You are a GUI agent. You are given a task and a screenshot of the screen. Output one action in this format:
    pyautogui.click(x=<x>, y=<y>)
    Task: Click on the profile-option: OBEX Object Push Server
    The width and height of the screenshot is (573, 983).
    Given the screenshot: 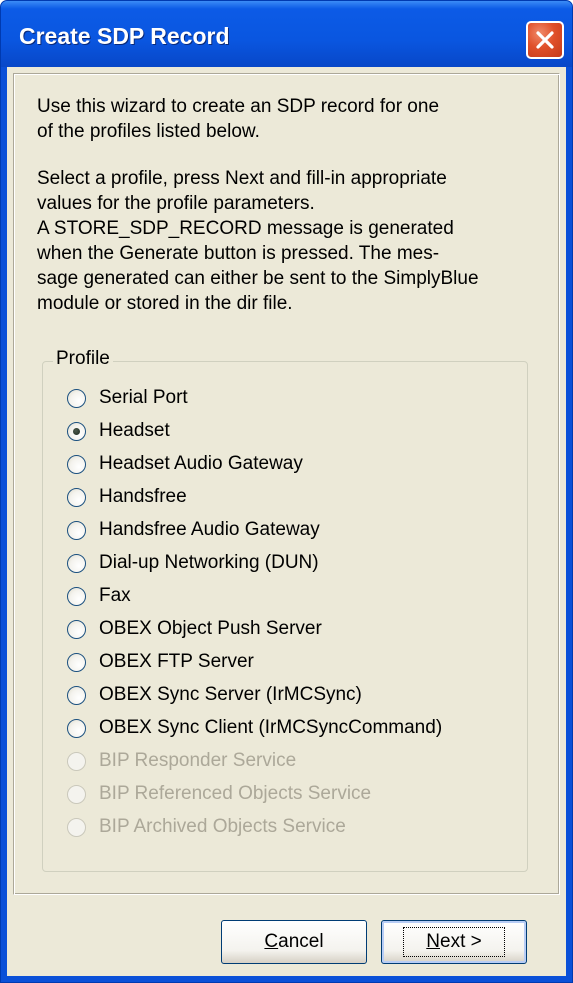 What is the action you would take?
    pyautogui.click(x=194, y=629)
    